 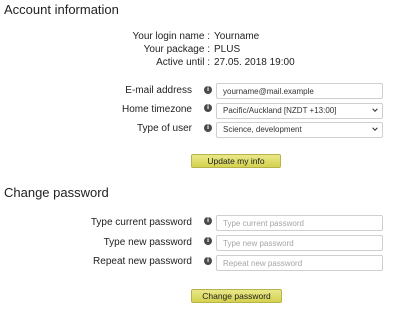 What do you see at coordinates (236, 296) in the screenshot?
I see `change-password-button: Change password` at bounding box center [236, 296].